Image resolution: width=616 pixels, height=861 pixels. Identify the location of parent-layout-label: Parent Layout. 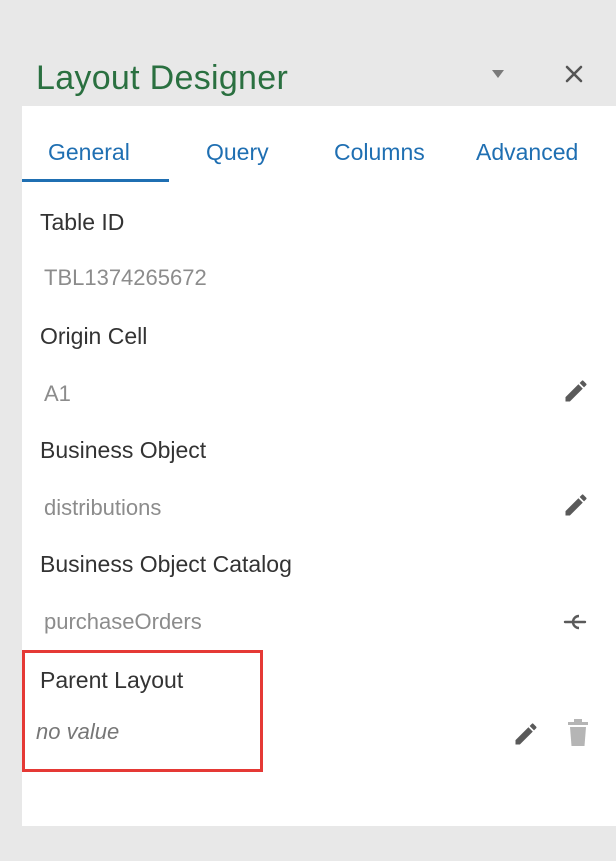
(112, 680).